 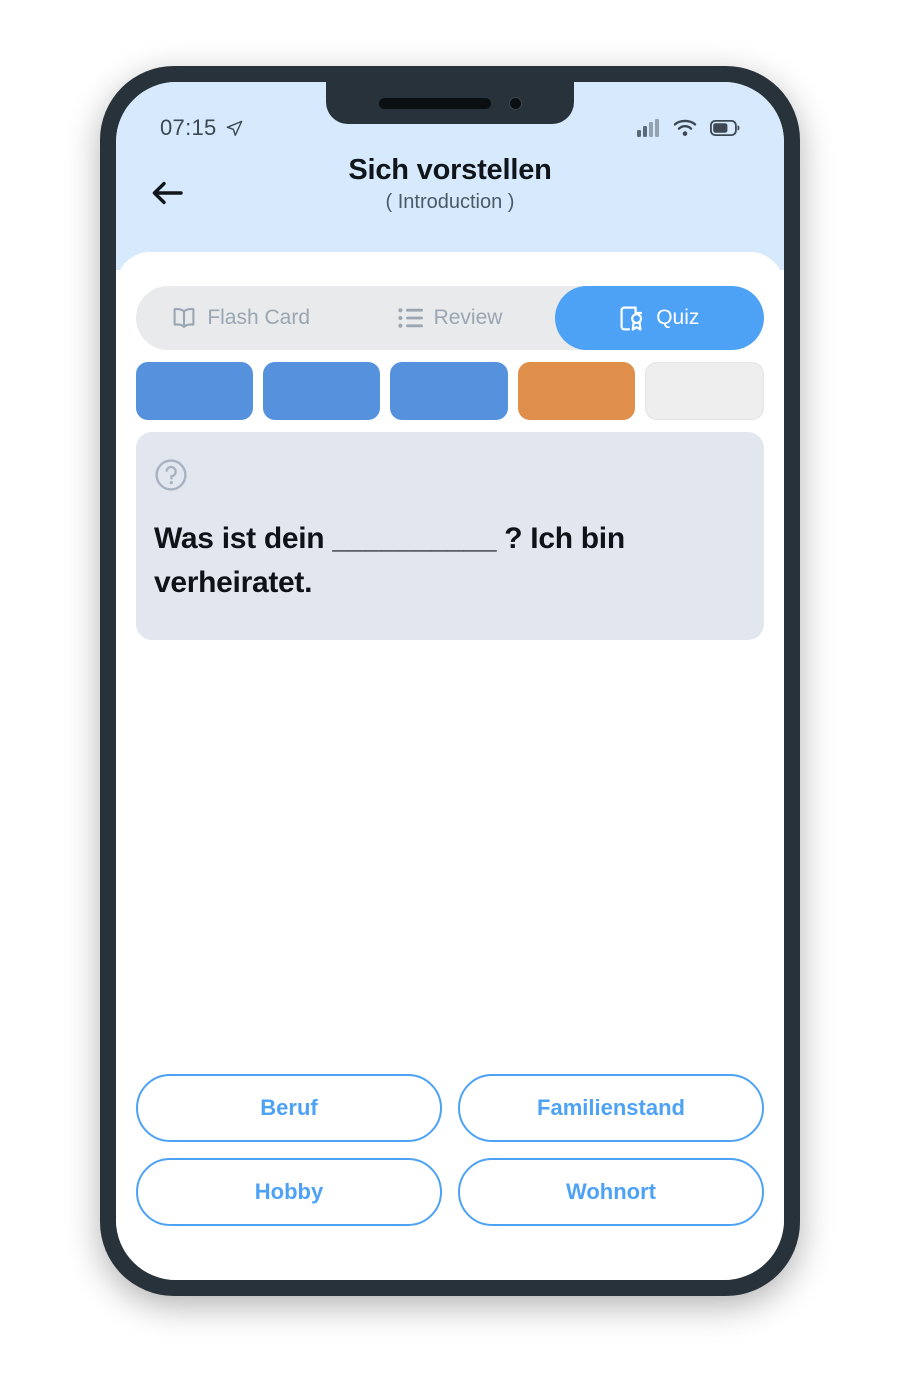 I want to click on status-time-label: 07:15, so click(x=188, y=127).